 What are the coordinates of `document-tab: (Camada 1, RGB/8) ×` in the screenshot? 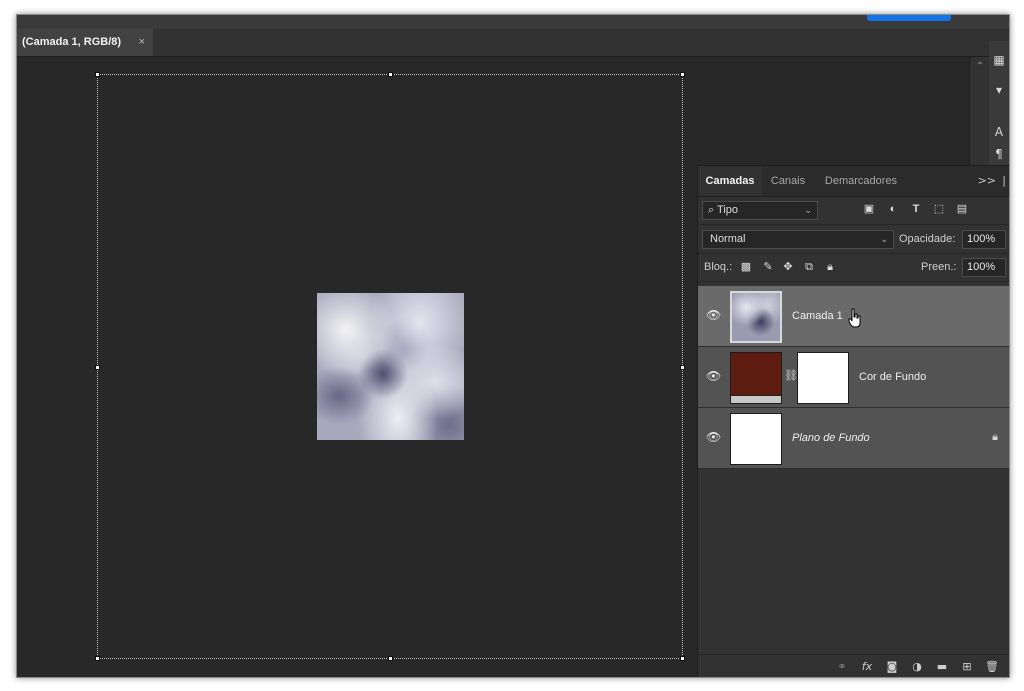 It's located at (85, 42).